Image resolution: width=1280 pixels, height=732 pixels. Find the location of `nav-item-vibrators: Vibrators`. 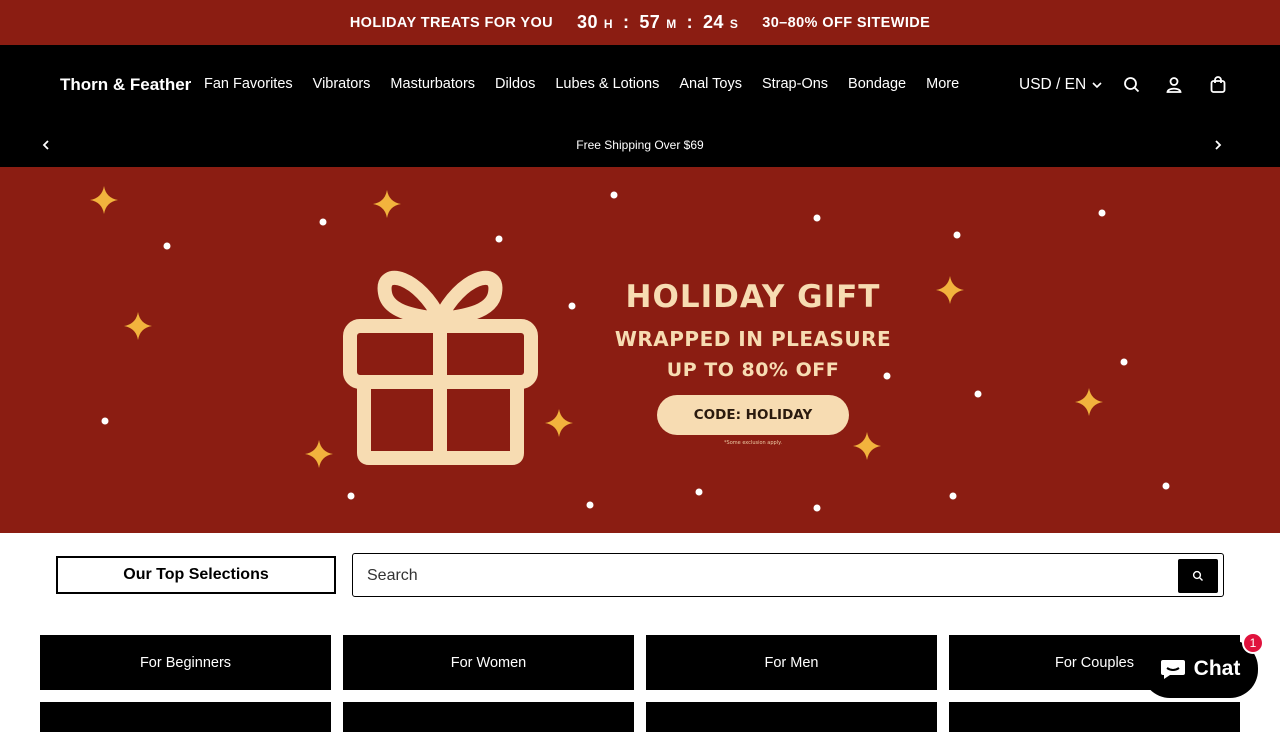

nav-item-vibrators: Vibrators is located at coordinates (342, 84).